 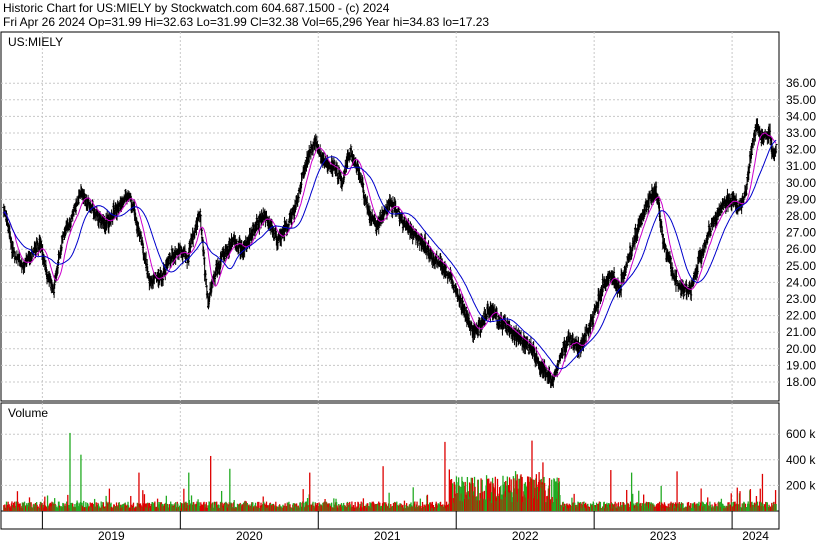 I want to click on price-tick-label: 29.00, so click(x=801, y=199).